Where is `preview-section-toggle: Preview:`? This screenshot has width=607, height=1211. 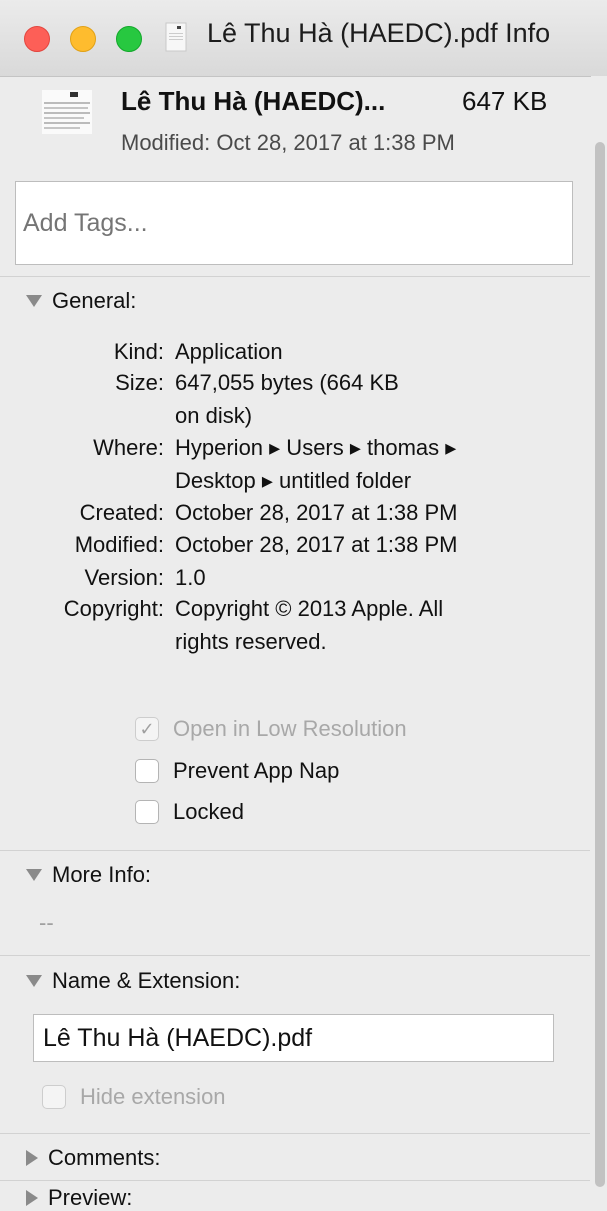 preview-section-toggle: Preview: is located at coordinates (79, 1198).